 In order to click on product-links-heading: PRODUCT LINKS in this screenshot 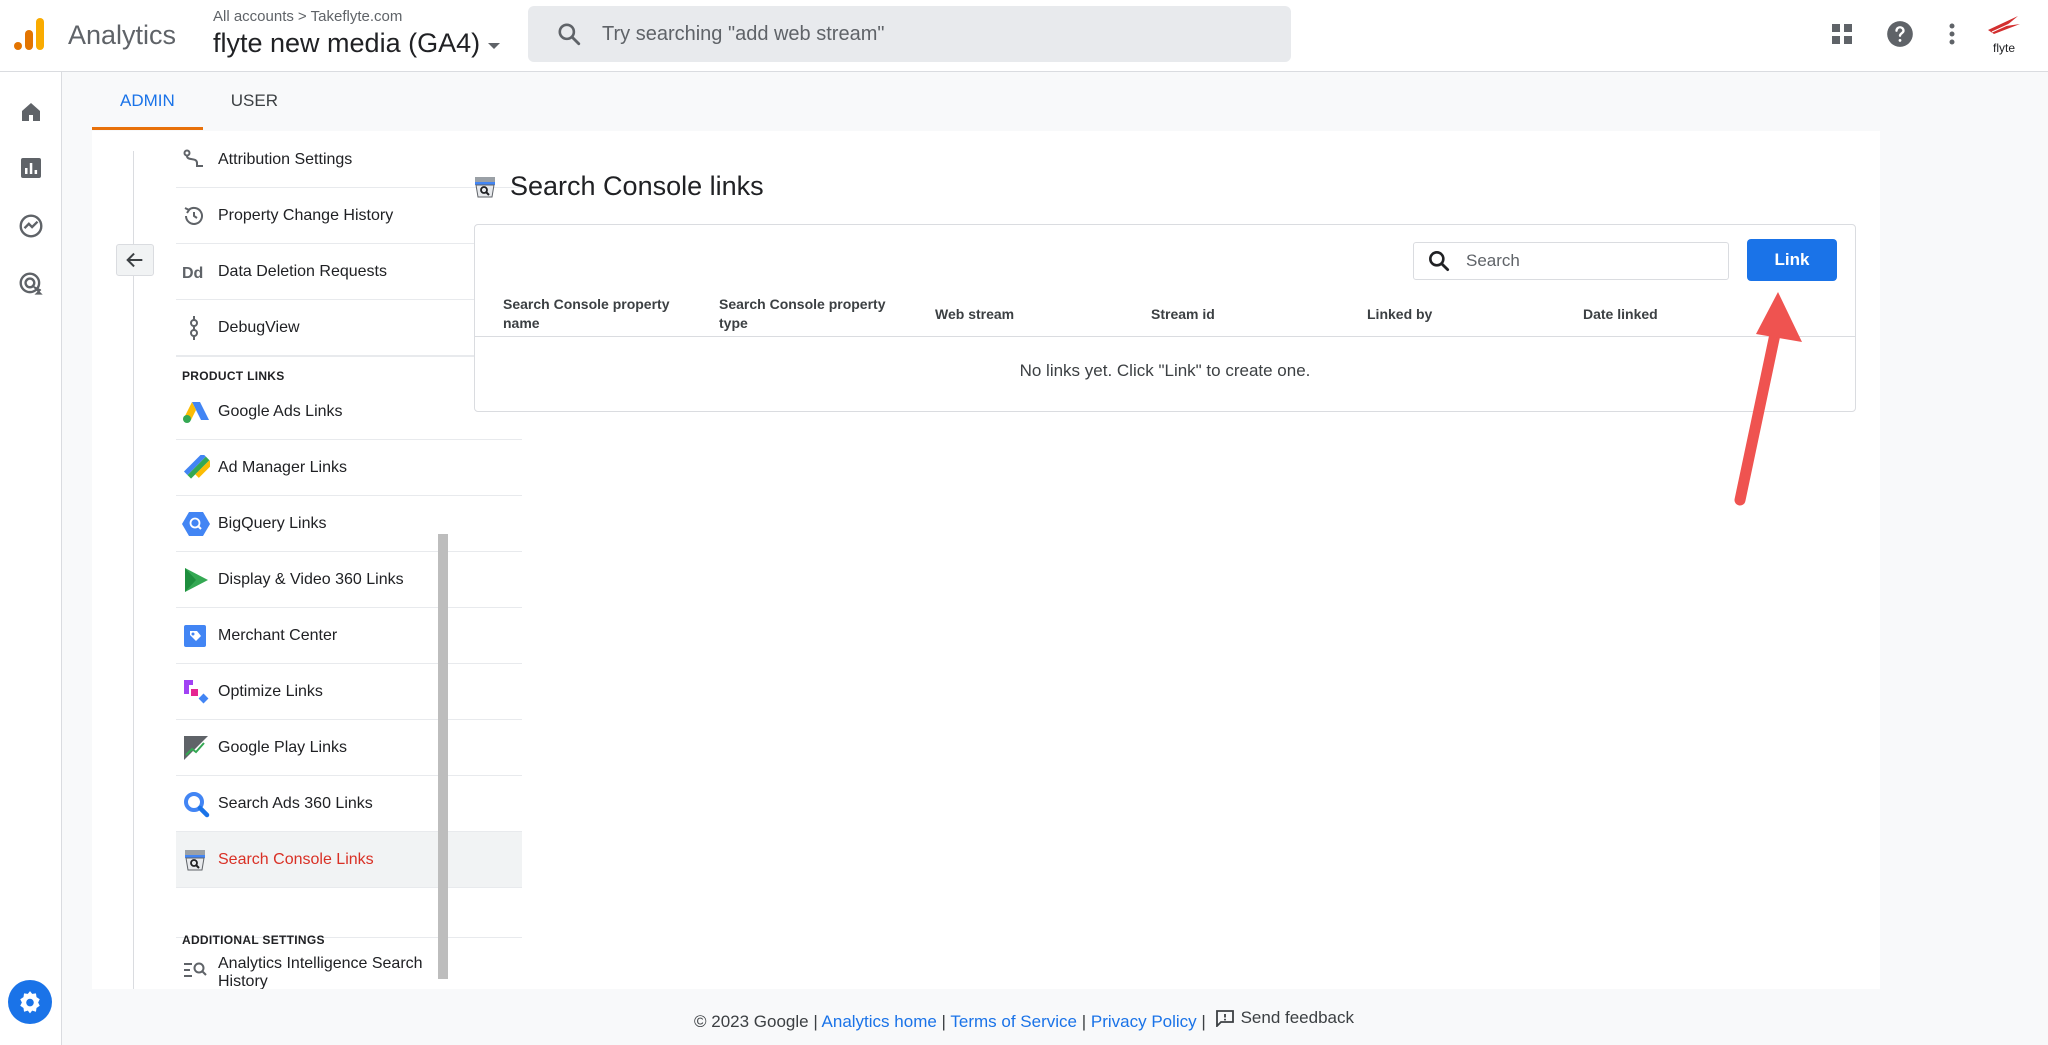, I will do `click(233, 376)`.